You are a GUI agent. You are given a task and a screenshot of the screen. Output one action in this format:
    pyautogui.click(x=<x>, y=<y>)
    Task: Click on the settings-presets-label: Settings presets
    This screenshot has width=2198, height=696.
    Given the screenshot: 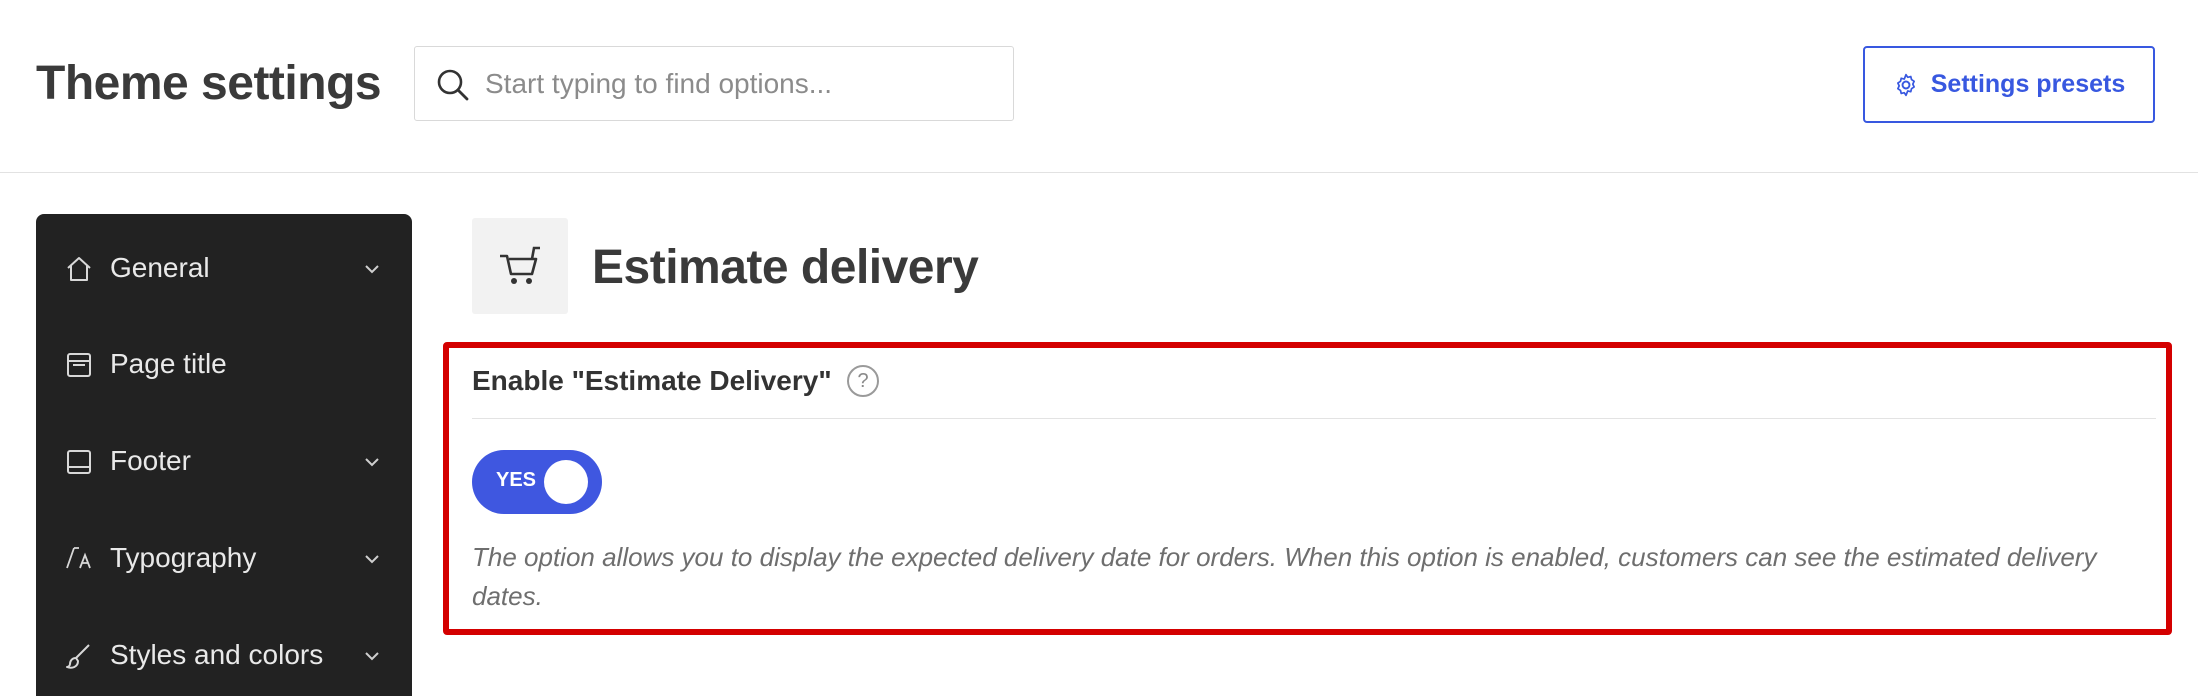 What is the action you would take?
    pyautogui.click(x=2028, y=84)
    